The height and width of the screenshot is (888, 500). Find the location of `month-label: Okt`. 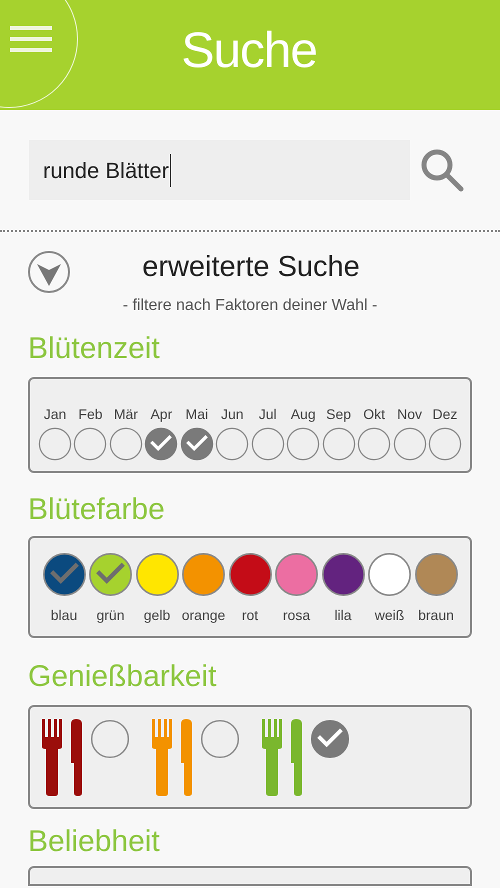

month-label: Okt is located at coordinates (374, 414).